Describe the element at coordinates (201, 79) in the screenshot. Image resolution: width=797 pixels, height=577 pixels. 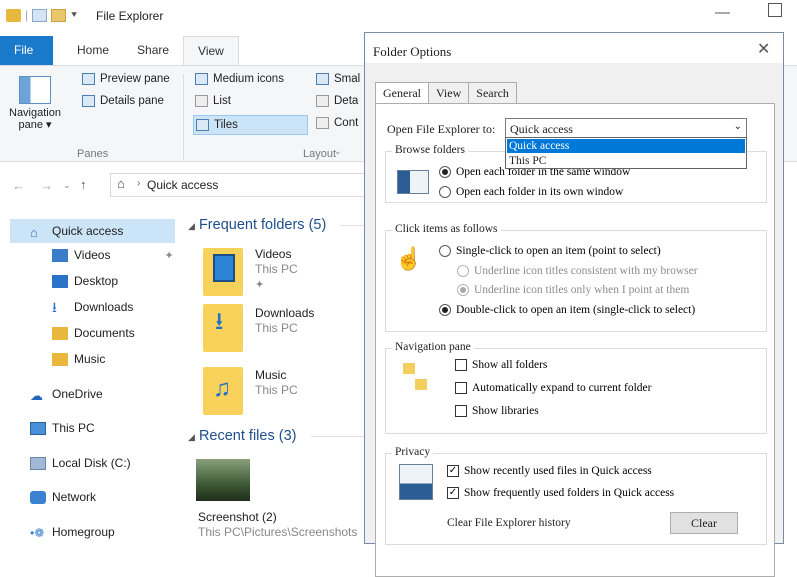
I see `medium-icons-icon` at that location.